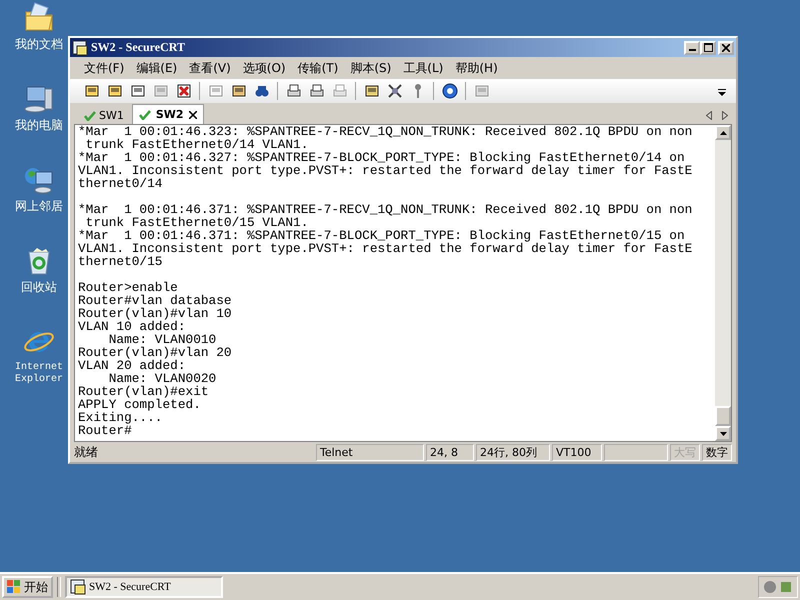 This screenshot has width=800, height=600. Describe the element at coordinates (128, 287) in the screenshot. I see `terminal-line: Router>enable` at that location.